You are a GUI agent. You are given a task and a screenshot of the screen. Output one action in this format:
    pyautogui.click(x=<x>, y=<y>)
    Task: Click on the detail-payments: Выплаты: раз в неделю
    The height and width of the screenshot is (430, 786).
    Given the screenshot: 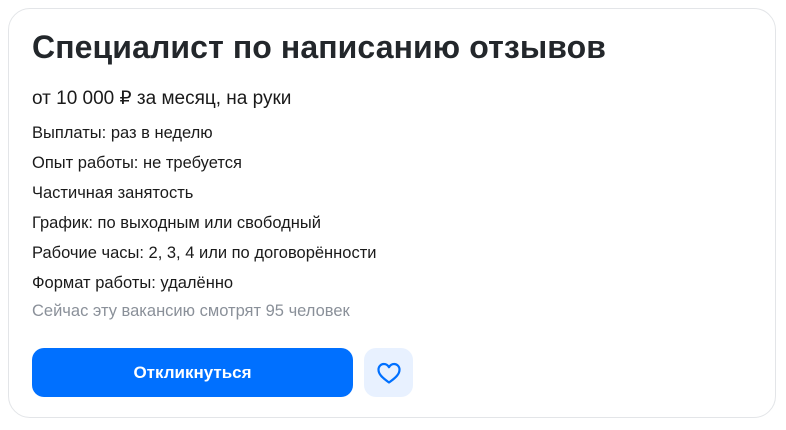 What is the action you would take?
    pyautogui.click(x=122, y=133)
    